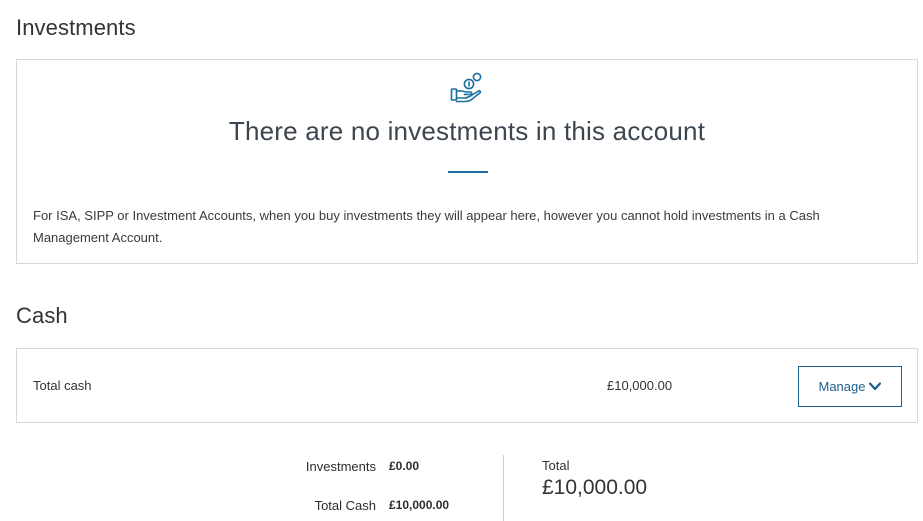 This screenshot has height=521, width=923. Describe the element at coordinates (42, 315) in the screenshot. I see `cash-section-title: Cash` at that location.